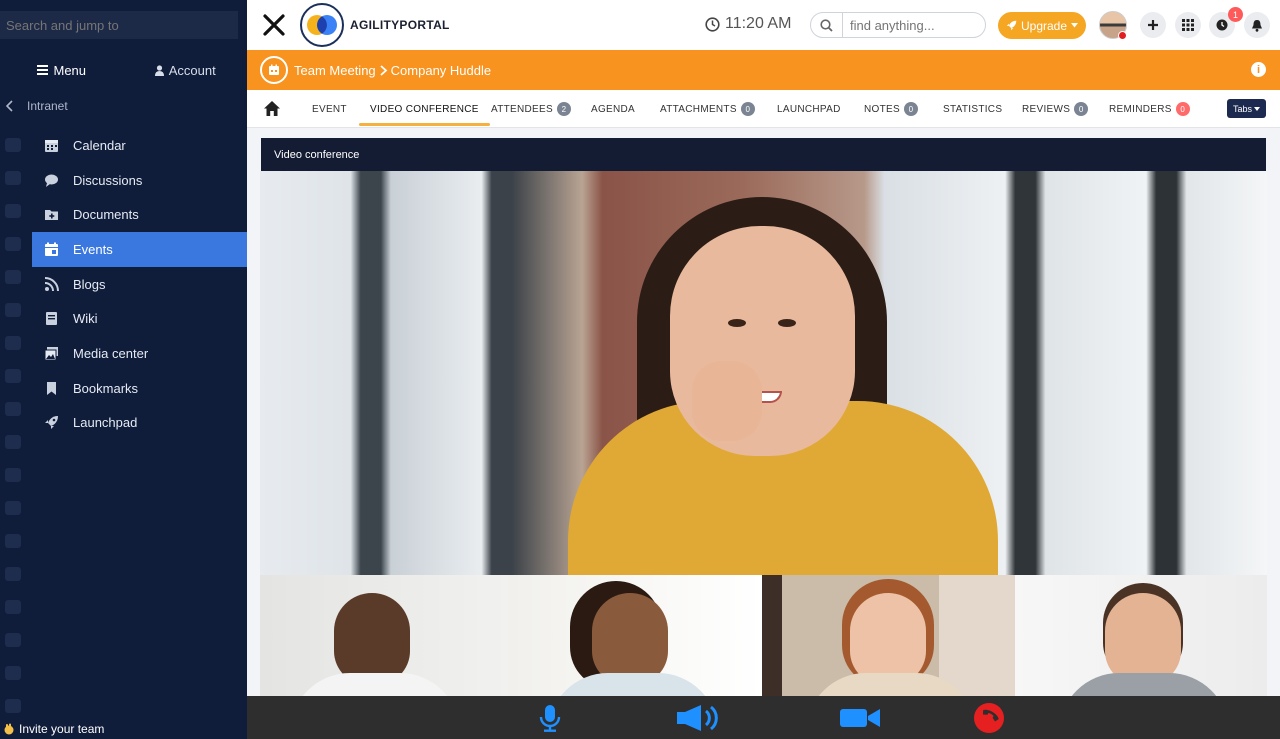 This screenshot has height=739, width=1280. What do you see at coordinates (53, 729) in the screenshot?
I see `invite-team-link: Invite your team` at bounding box center [53, 729].